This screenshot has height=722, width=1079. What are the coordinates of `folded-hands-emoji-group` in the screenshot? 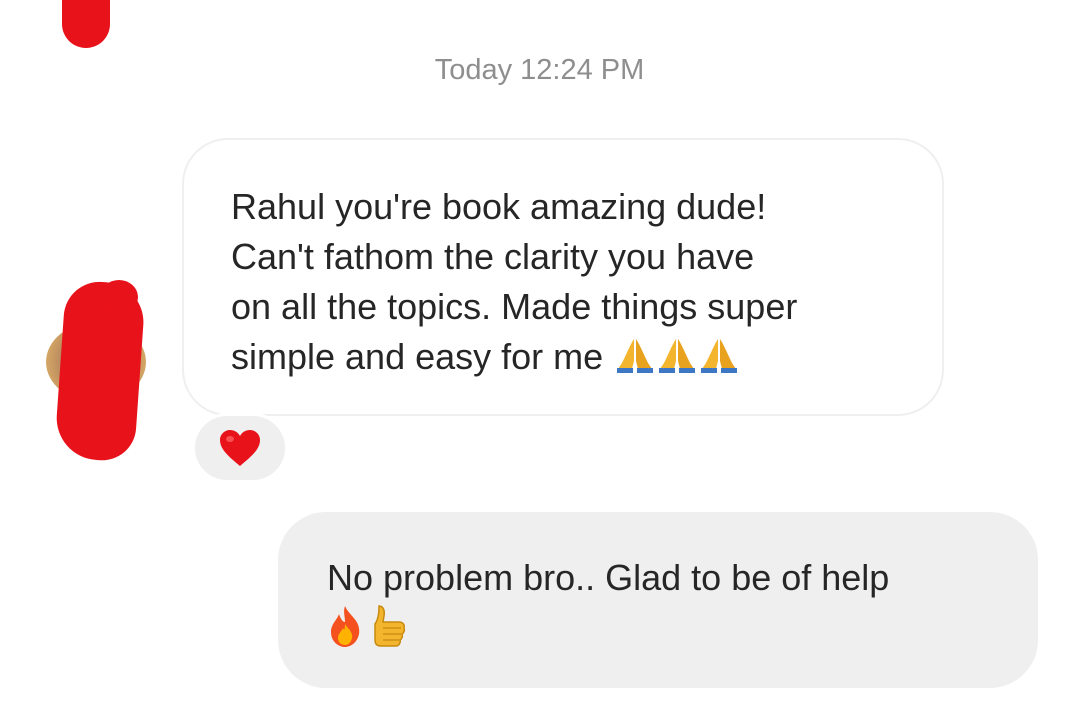 It's located at (678, 356).